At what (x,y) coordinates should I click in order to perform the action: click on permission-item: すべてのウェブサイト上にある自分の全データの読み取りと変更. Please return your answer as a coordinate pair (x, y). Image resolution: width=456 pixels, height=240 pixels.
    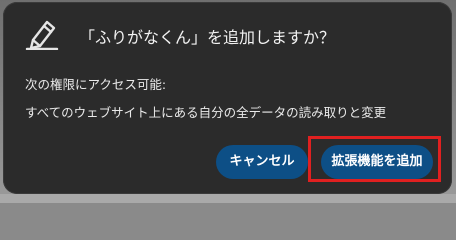
    Looking at the image, I should click on (206, 112).